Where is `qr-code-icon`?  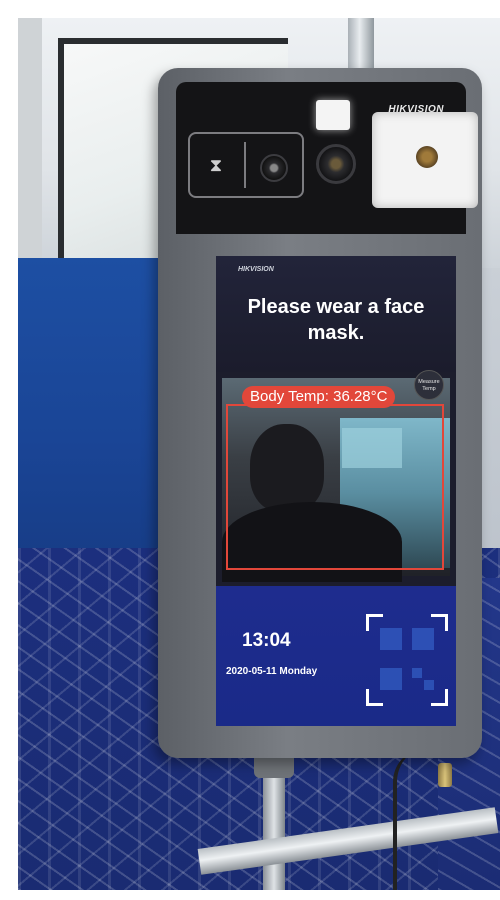 qr-code-icon is located at coordinates (407, 660).